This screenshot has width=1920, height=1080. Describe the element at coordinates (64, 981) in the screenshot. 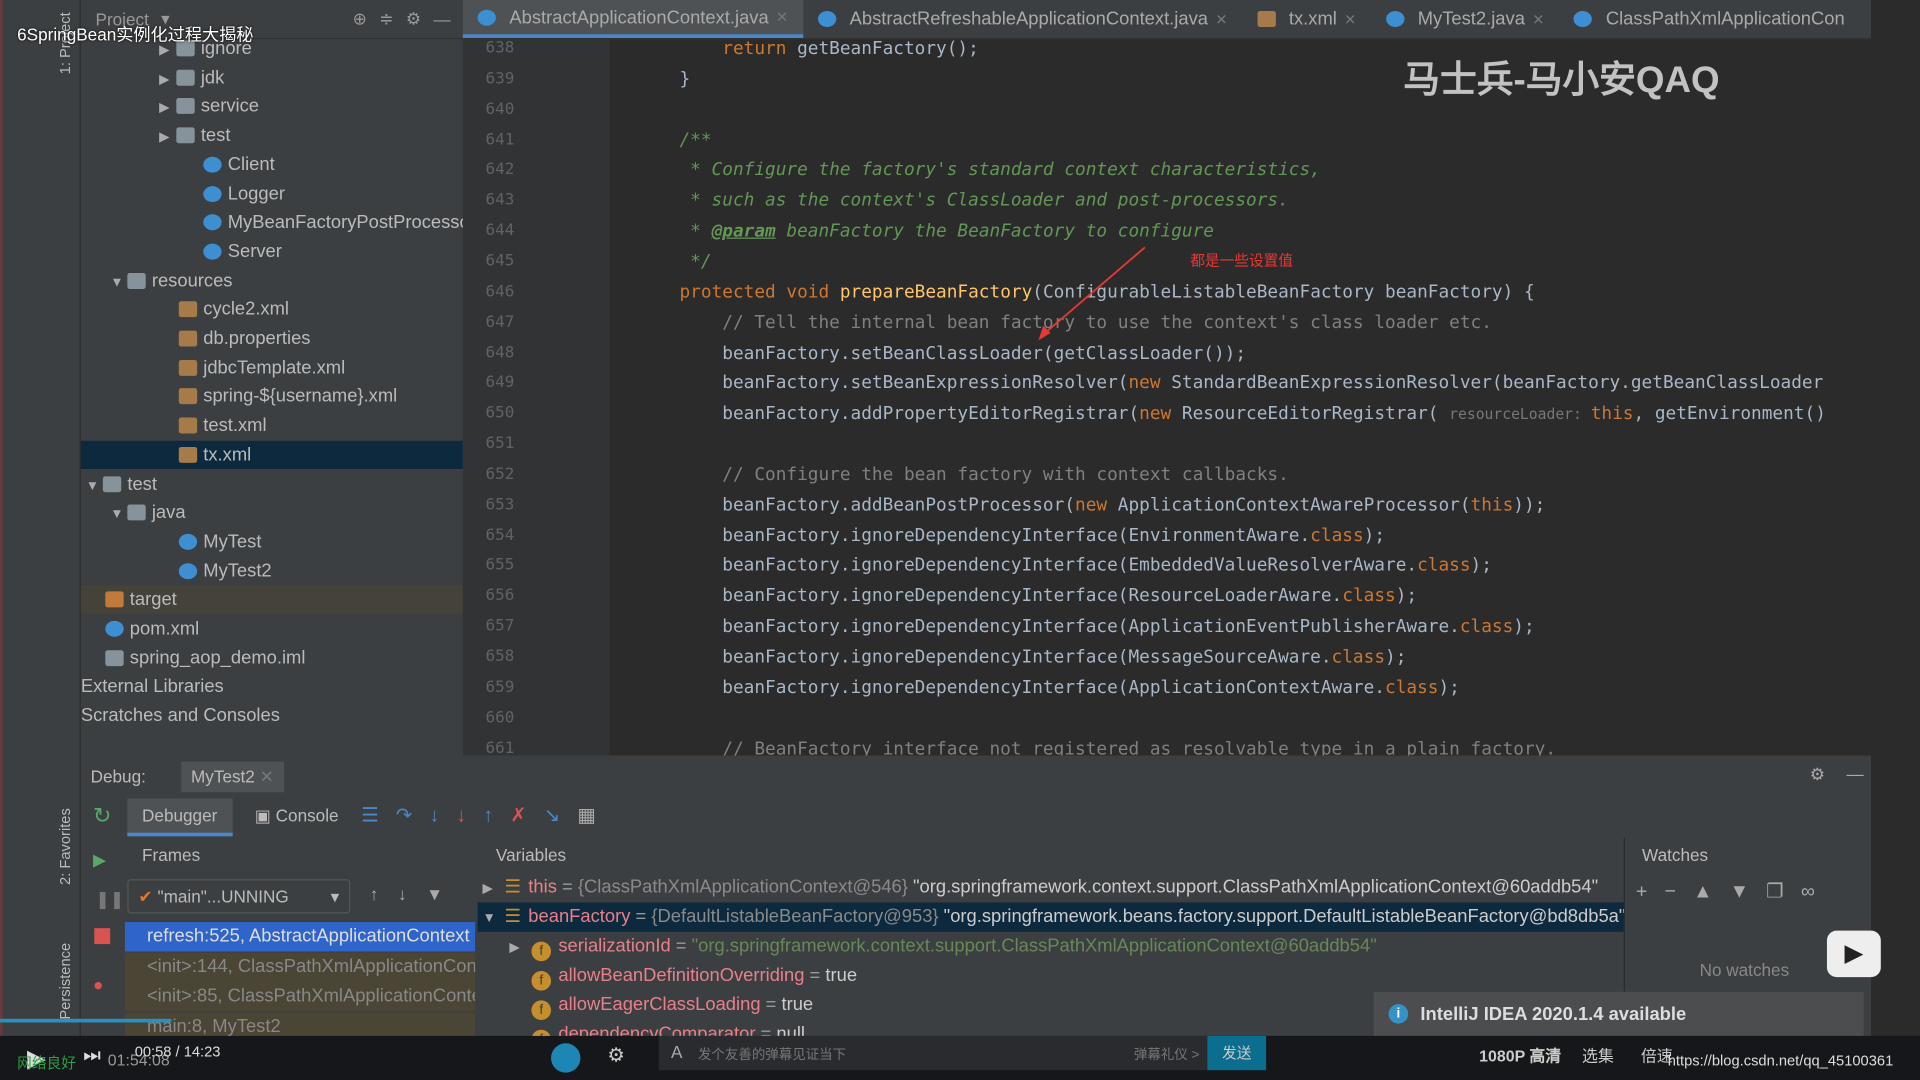

I see `persistence-tool-button: Persistence` at that location.